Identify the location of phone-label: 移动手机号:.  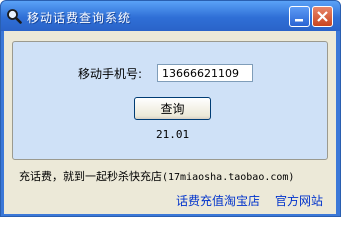
(110, 74).